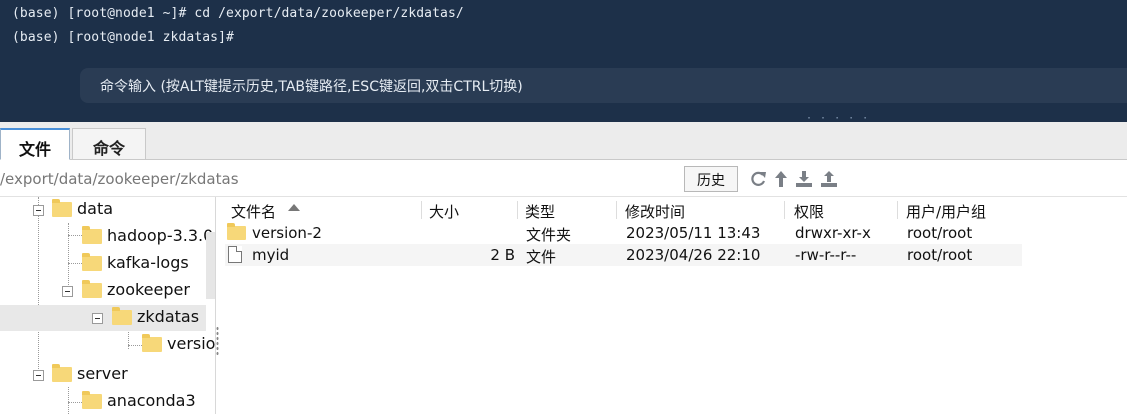 The height and width of the screenshot is (414, 1127). I want to click on tree-item-zkdatas: zkdatas, so click(103, 318).